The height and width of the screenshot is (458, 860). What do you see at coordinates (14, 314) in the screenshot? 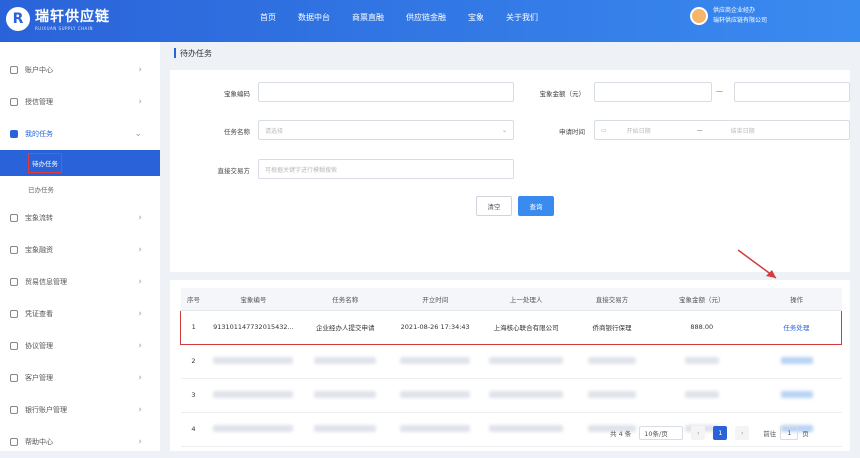
I see `file-icon` at bounding box center [14, 314].